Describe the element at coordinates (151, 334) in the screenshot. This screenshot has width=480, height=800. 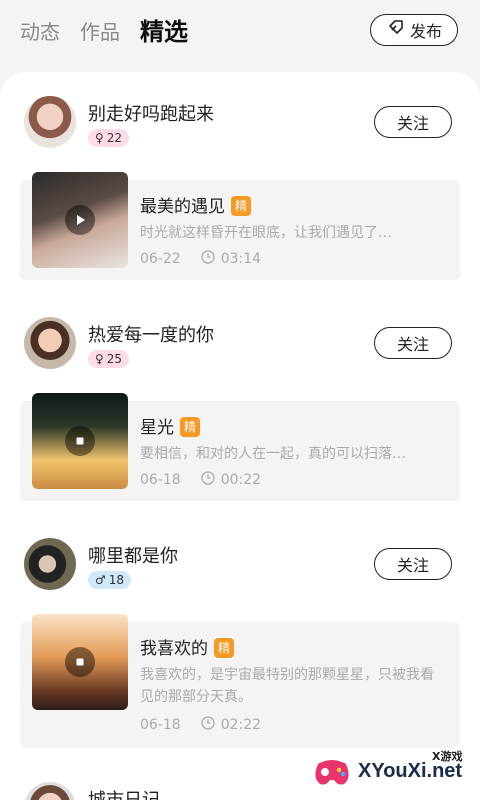
I see `user-name: 热爱每一度的你` at that location.